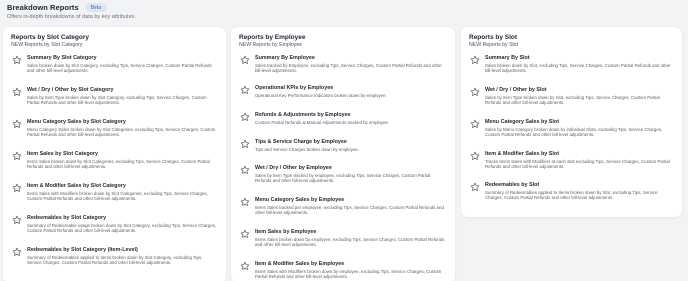  What do you see at coordinates (493, 37) in the screenshot?
I see `card-title: Reports by Slot` at bounding box center [493, 37].